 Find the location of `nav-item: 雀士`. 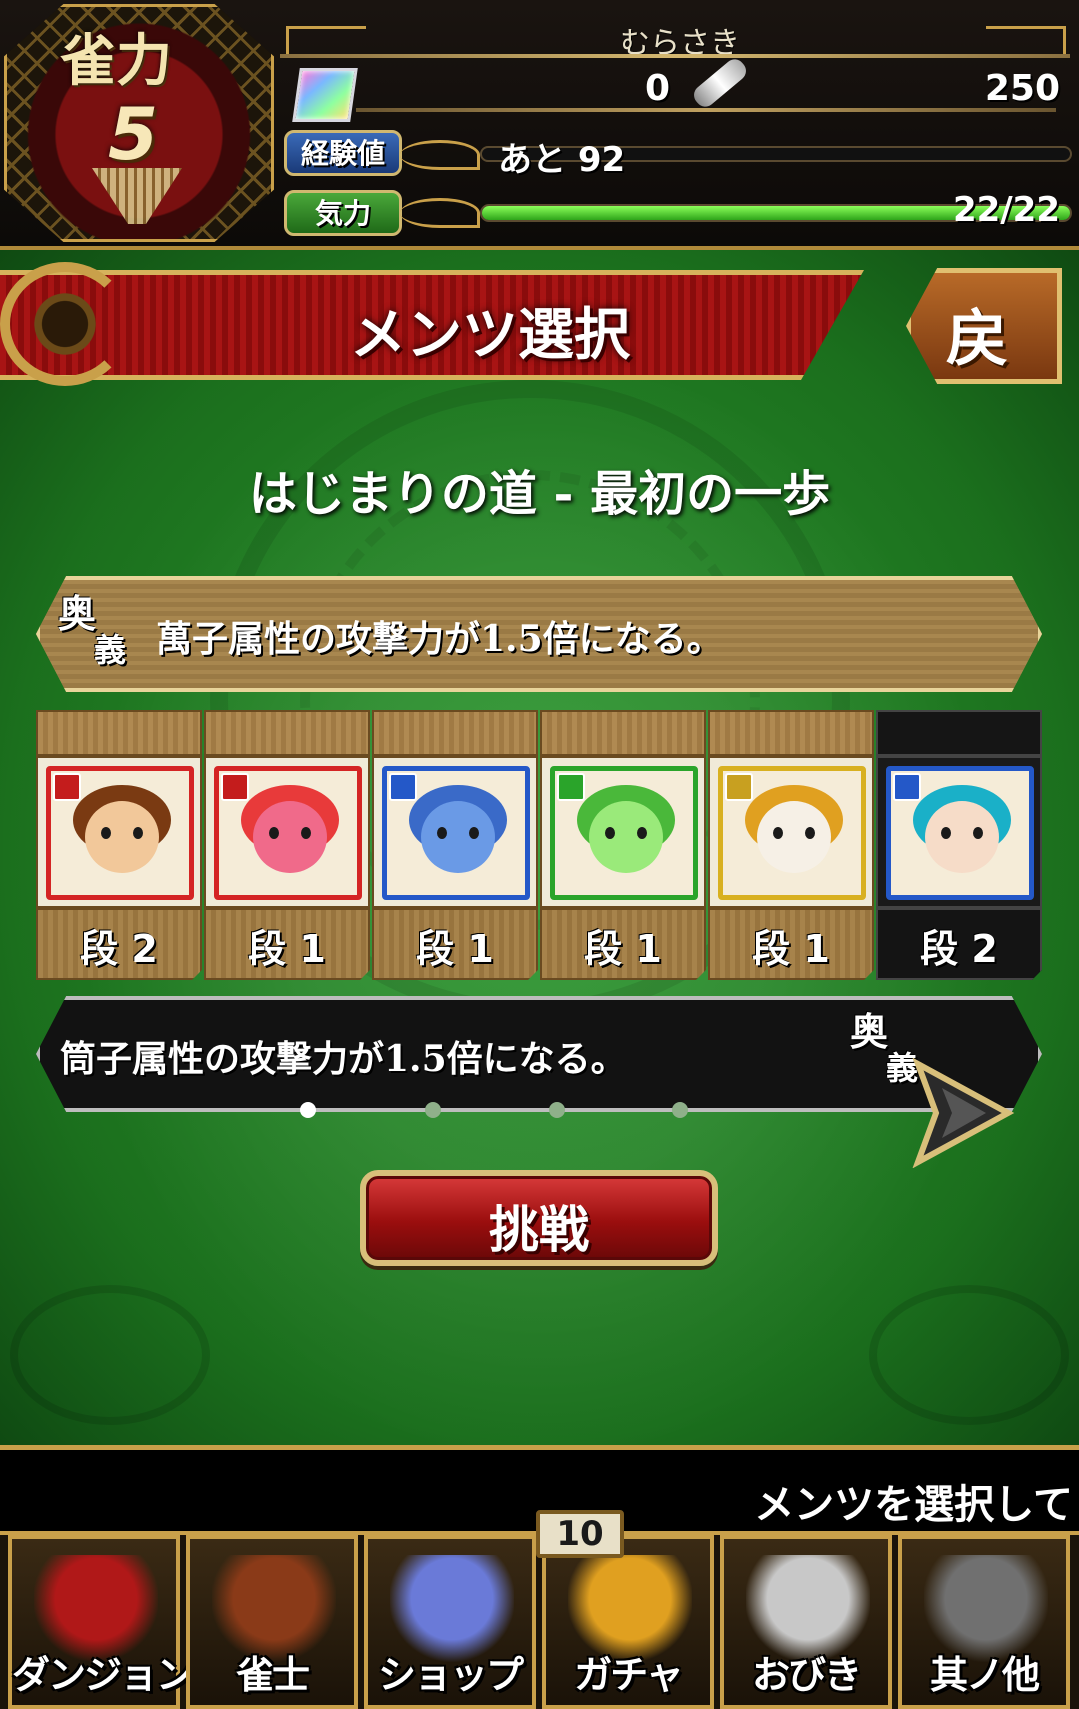

nav-item: 雀士 is located at coordinates (272, 1622).